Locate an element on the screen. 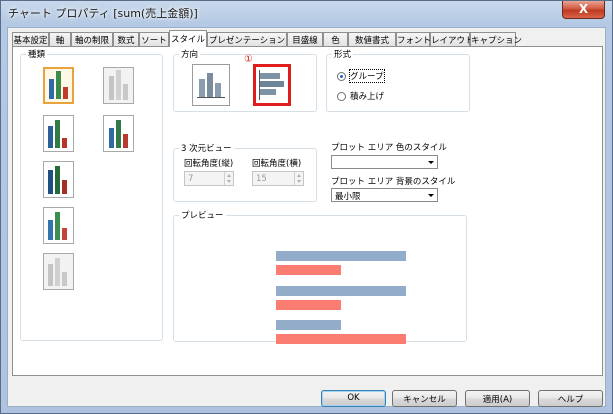 The height and width of the screenshot is (414, 613). close-icon: X is located at coordinates (583, 9).